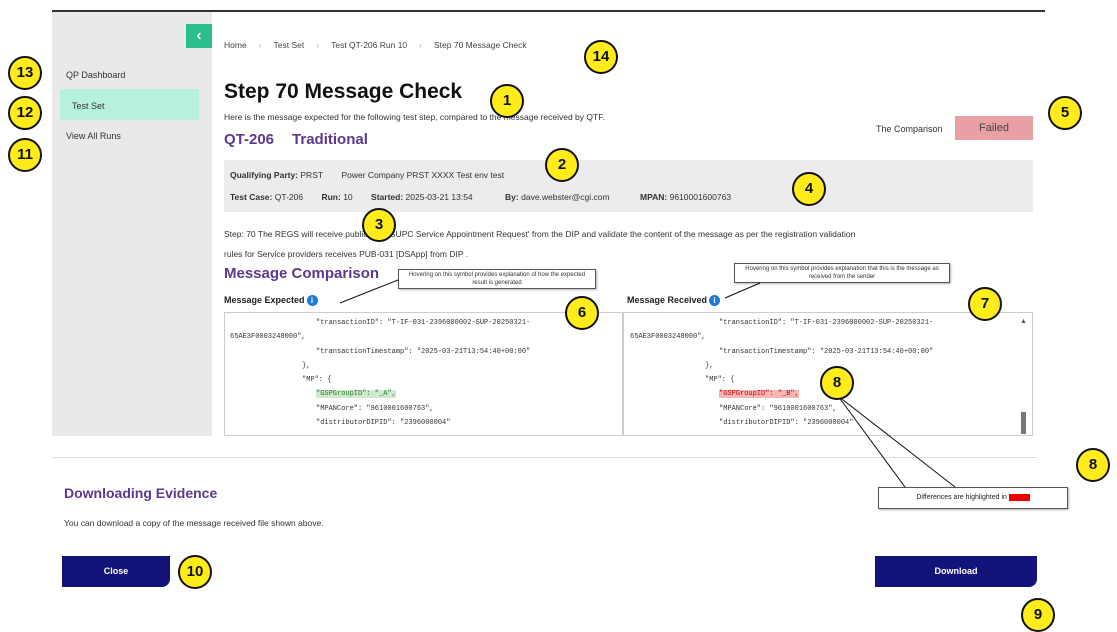  Describe the element at coordinates (720, 380) in the screenshot. I see `received-line-5: "MP": {` at that location.